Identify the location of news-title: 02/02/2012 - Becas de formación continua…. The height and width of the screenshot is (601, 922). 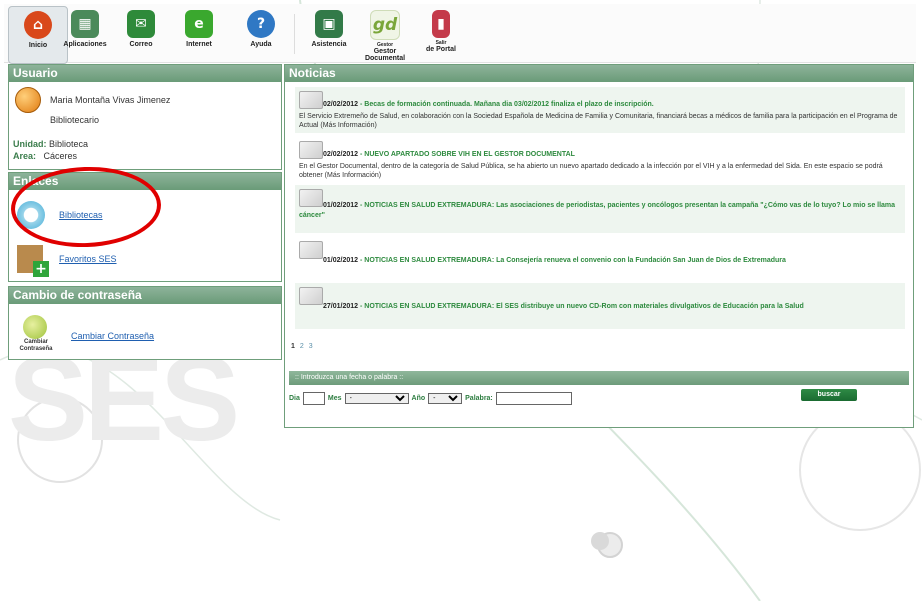
(613, 104).